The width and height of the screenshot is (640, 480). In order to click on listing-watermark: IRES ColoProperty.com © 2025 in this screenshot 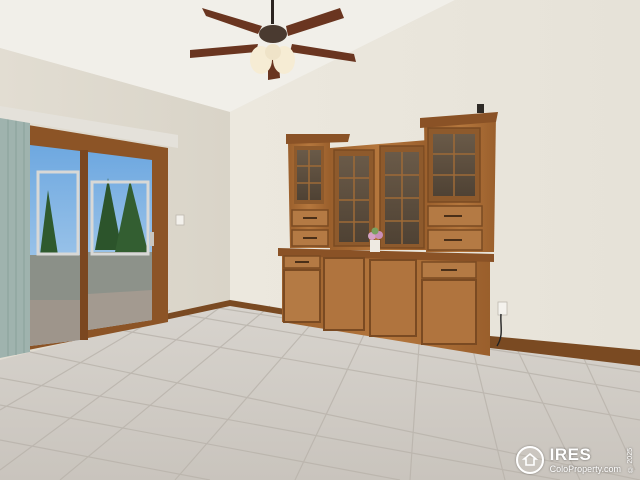, I will do `click(574, 460)`.